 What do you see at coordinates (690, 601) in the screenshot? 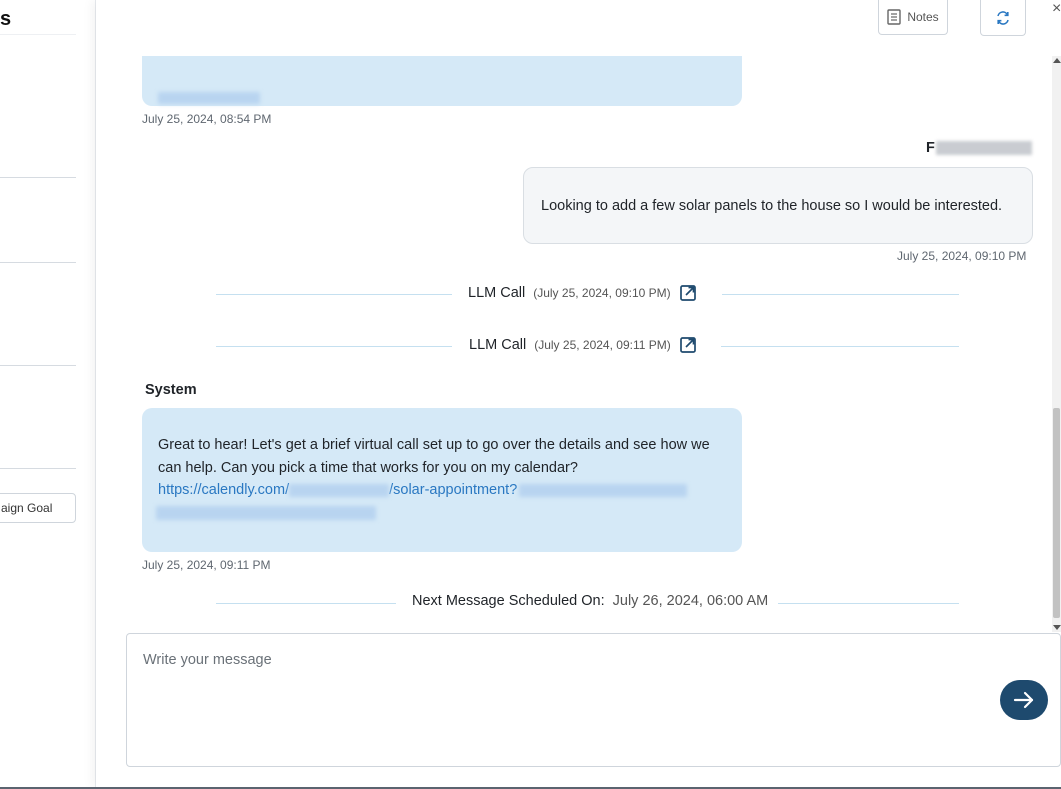
I see `scheduled-time: July 26, 2024, 06:00 AM` at bounding box center [690, 601].